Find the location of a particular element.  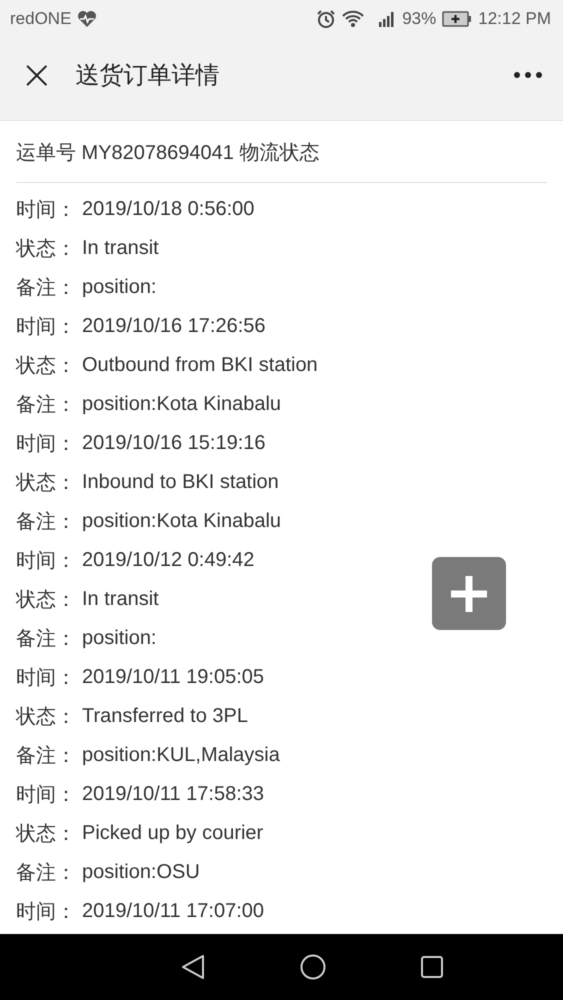

time-value: 2019/10/18 0:56:00 is located at coordinates (168, 209).